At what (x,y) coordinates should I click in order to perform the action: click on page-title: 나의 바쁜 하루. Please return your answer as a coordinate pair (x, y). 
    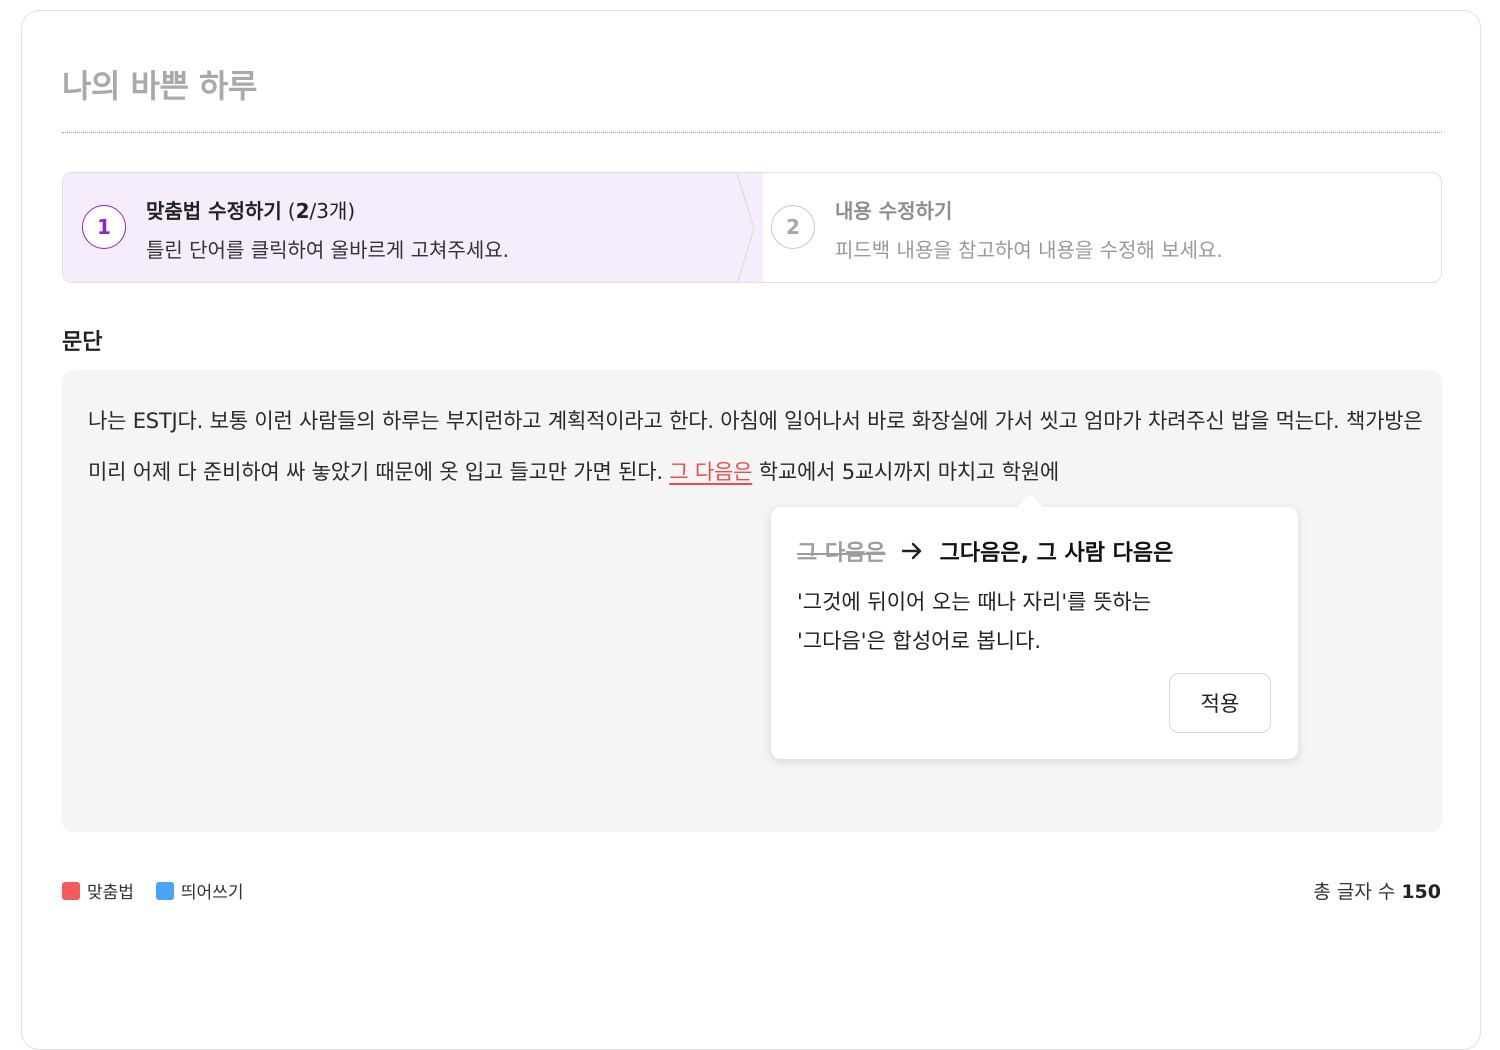
    Looking at the image, I should click on (159, 86).